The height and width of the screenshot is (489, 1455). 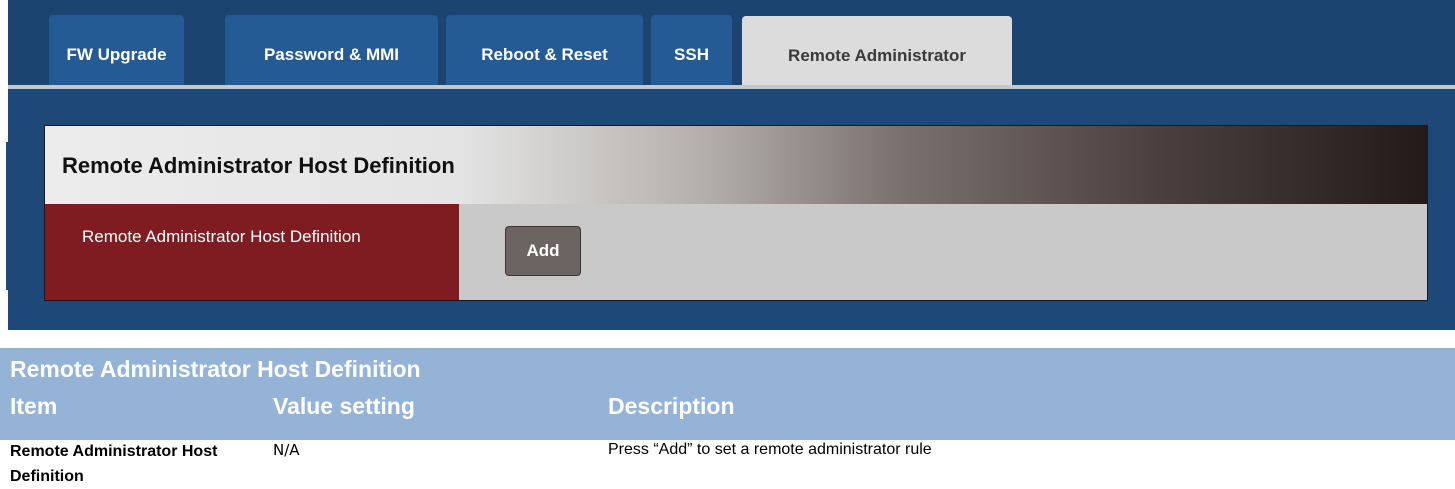 I want to click on column-header-item: Item, so click(x=34, y=406).